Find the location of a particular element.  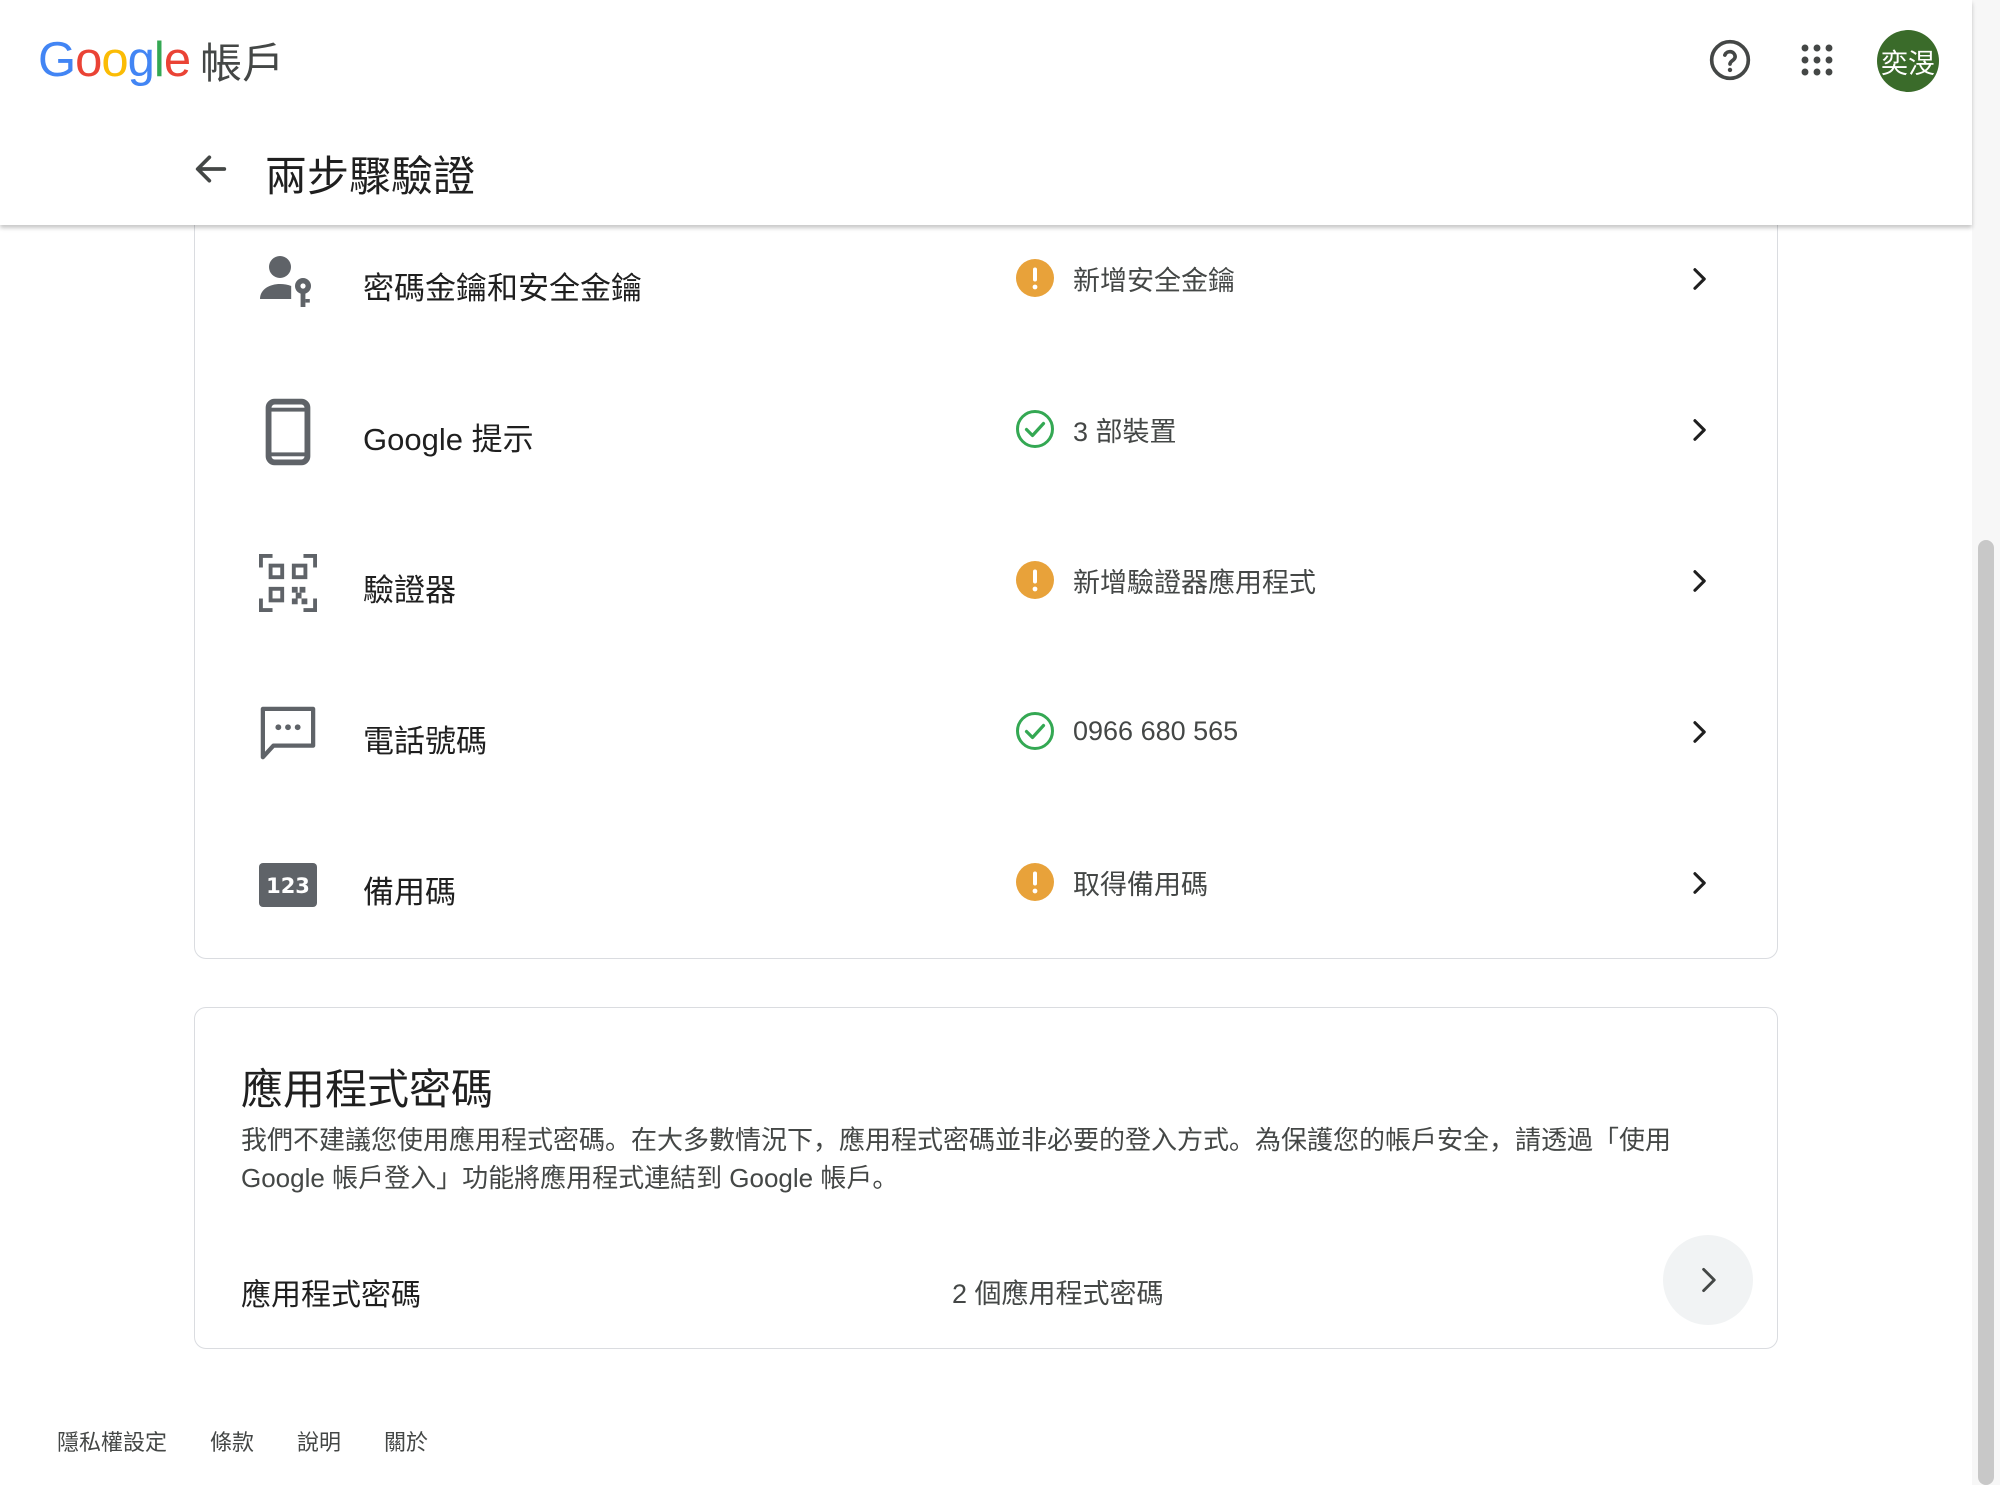

product-name: 帳戶 is located at coordinates (242, 63).